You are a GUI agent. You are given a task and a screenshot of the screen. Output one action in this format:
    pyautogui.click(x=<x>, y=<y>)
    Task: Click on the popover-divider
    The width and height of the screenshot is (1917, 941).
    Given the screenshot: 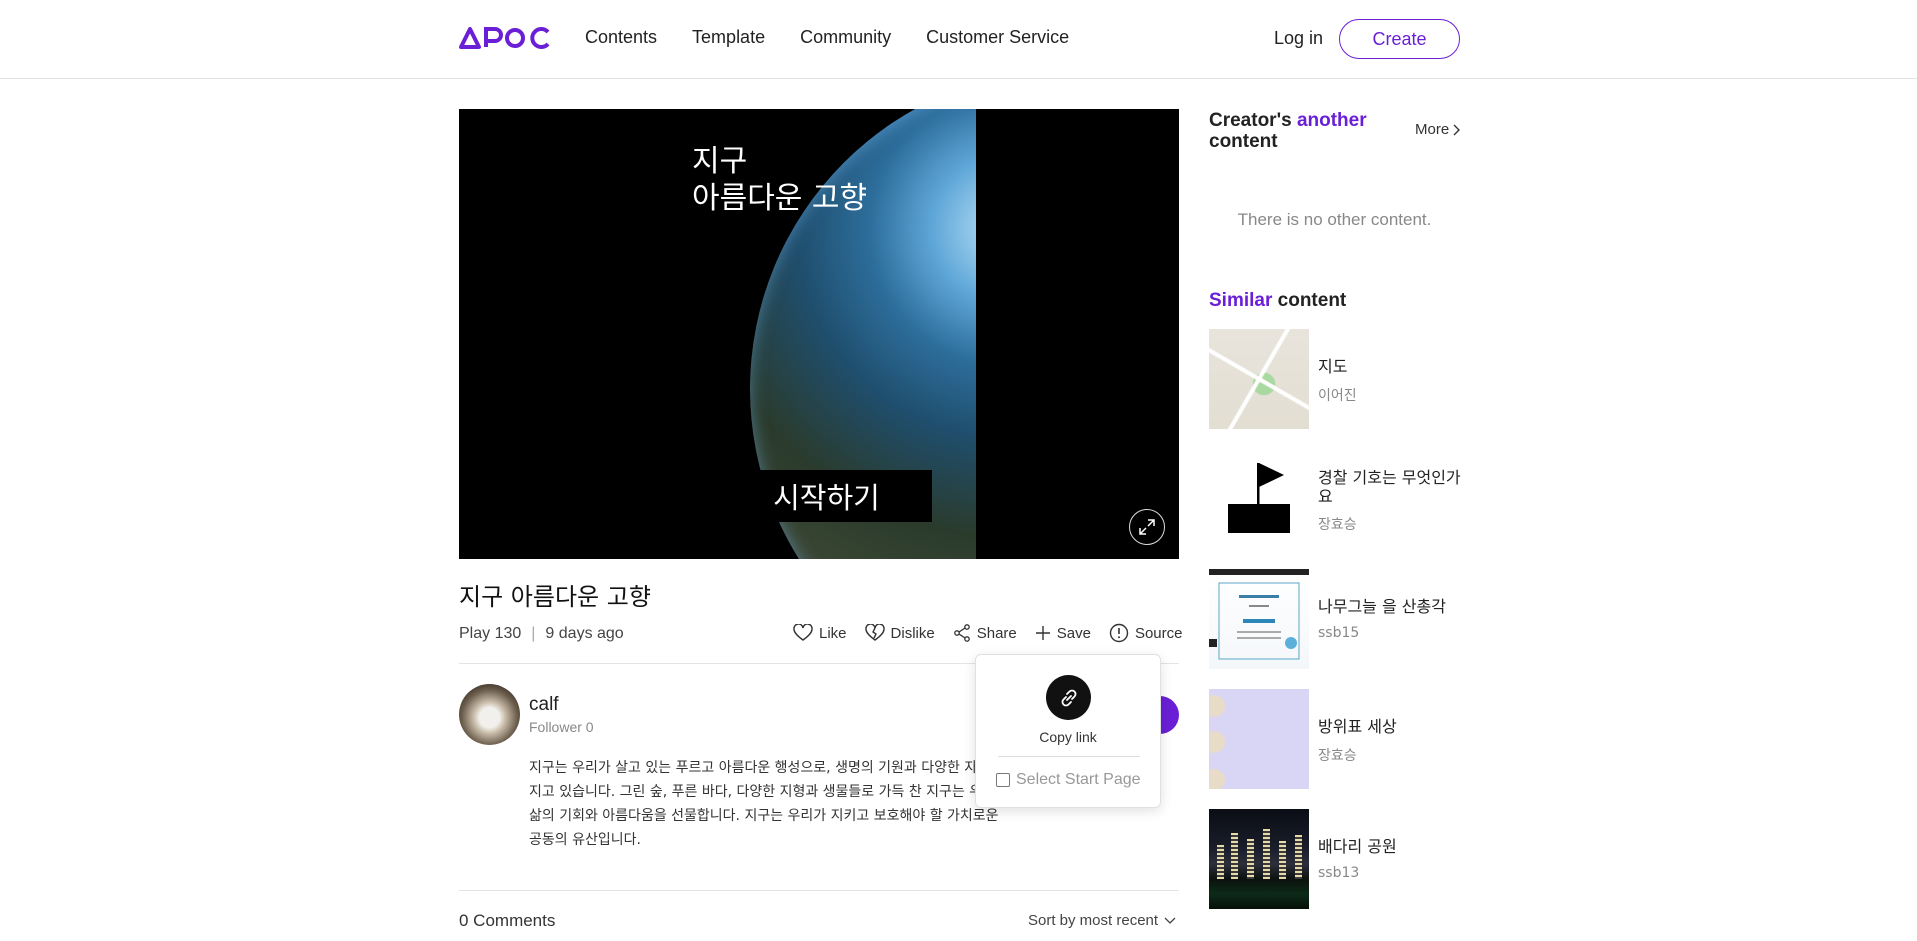 What is the action you would take?
    pyautogui.click(x=1069, y=756)
    